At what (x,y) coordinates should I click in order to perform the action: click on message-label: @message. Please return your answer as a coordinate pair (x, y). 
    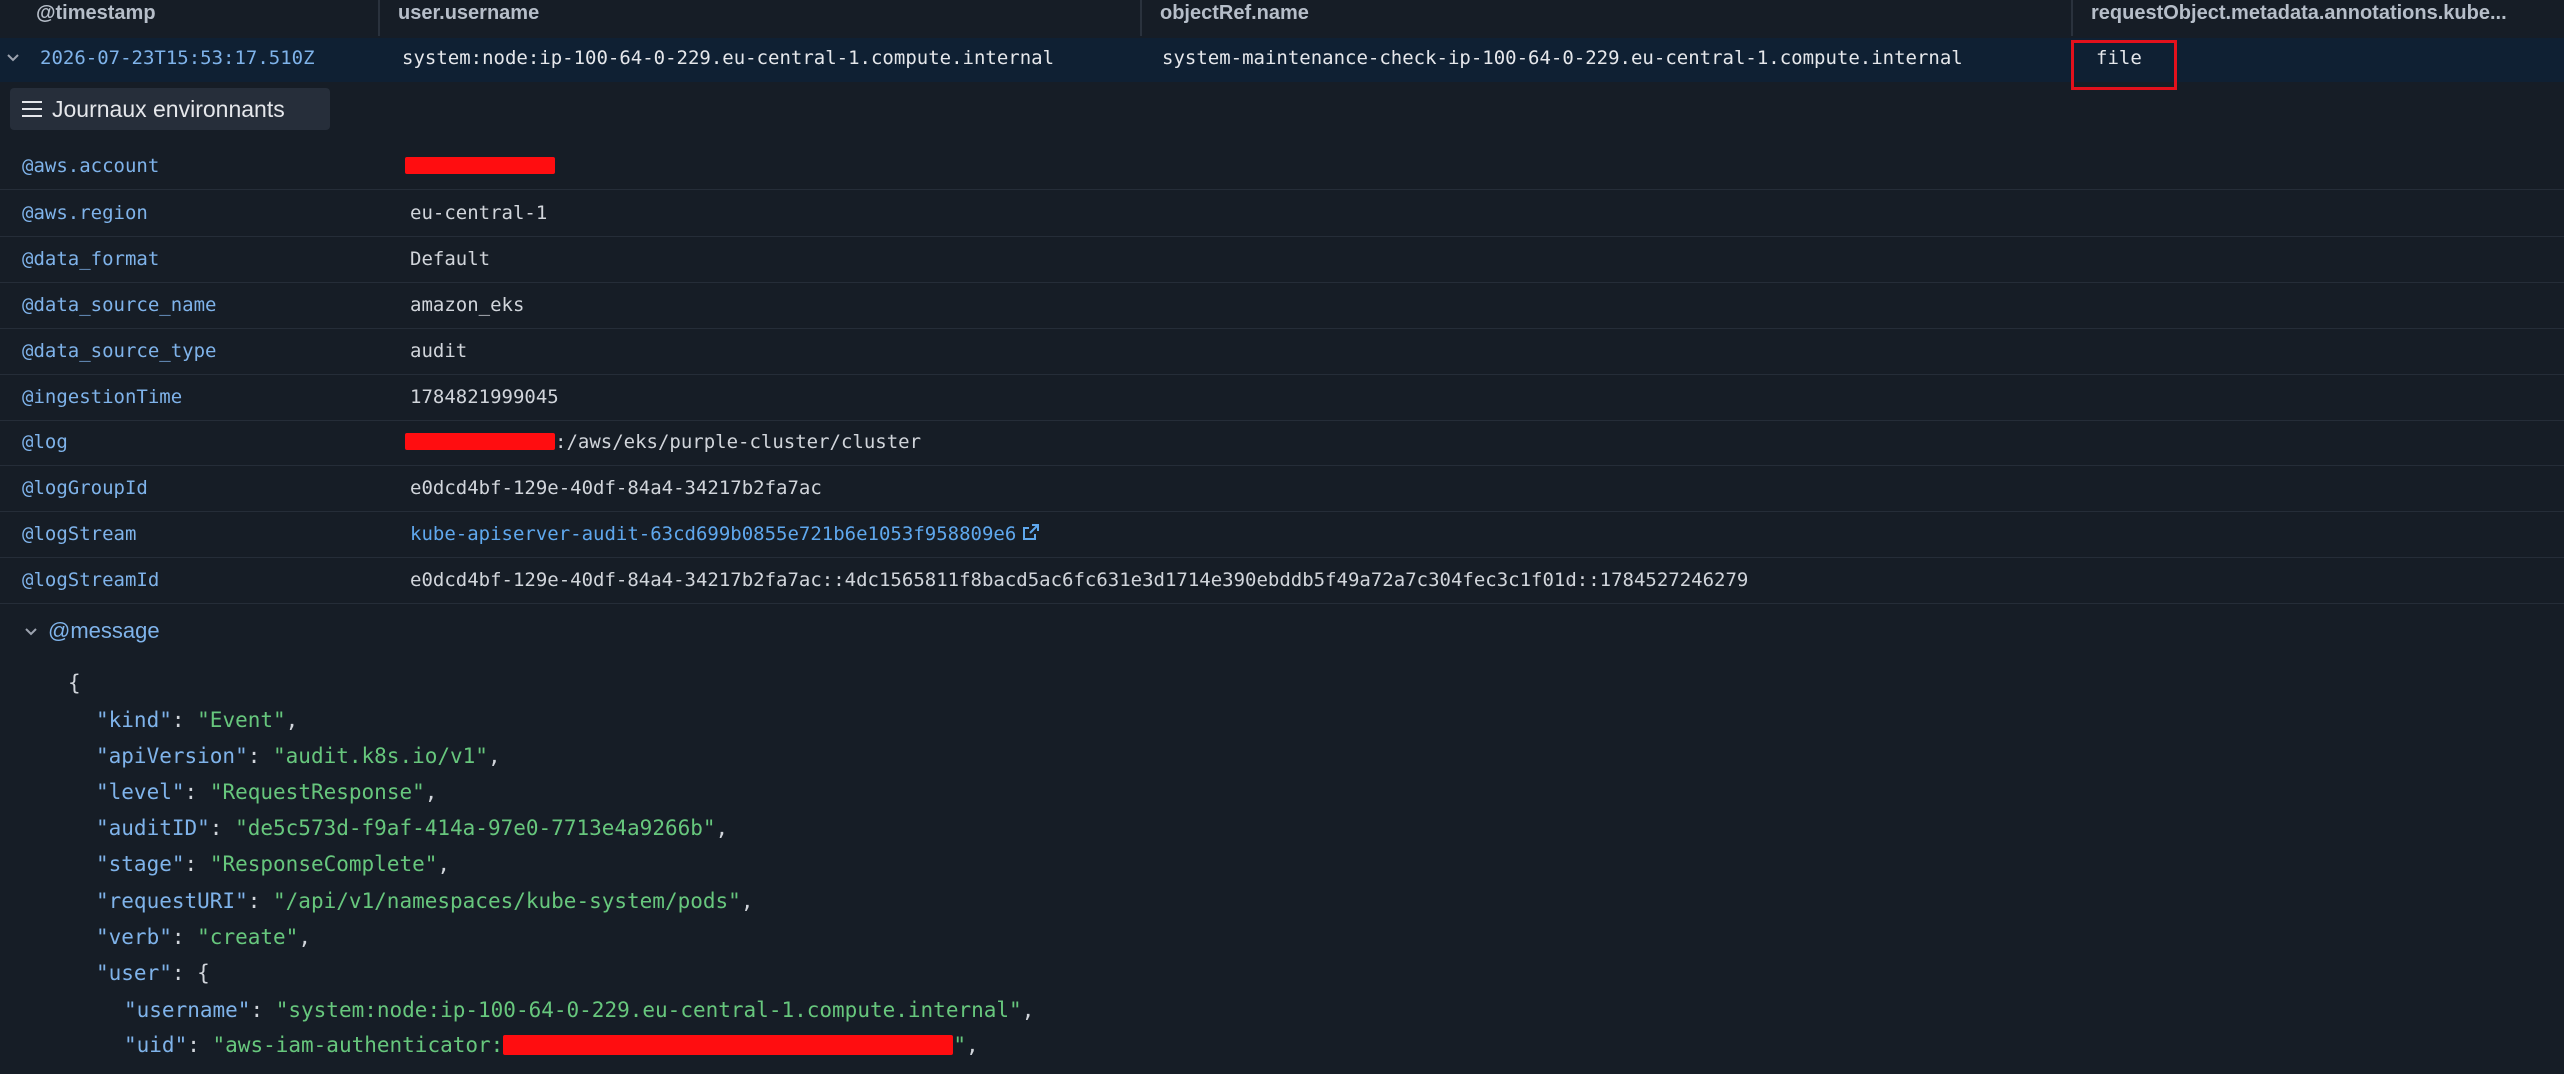
    Looking at the image, I should click on (104, 630).